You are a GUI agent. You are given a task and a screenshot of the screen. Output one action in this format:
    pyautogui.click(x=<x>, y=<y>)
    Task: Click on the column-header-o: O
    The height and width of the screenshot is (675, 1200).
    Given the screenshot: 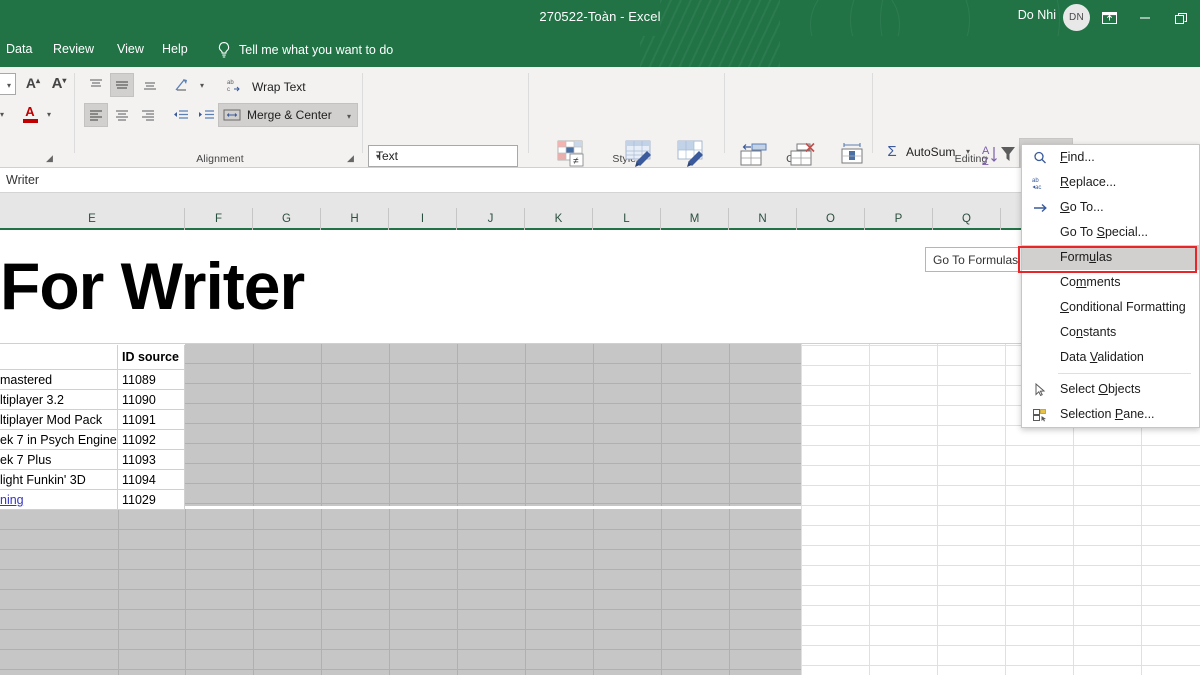 What is the action you would take?
    pyautogui.click(x=831, y=219)
    